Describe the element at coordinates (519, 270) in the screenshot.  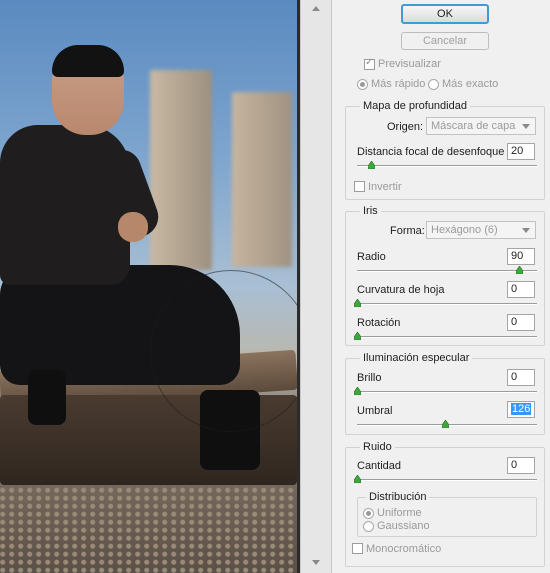
I see `radius-slider-thumb` at that location.